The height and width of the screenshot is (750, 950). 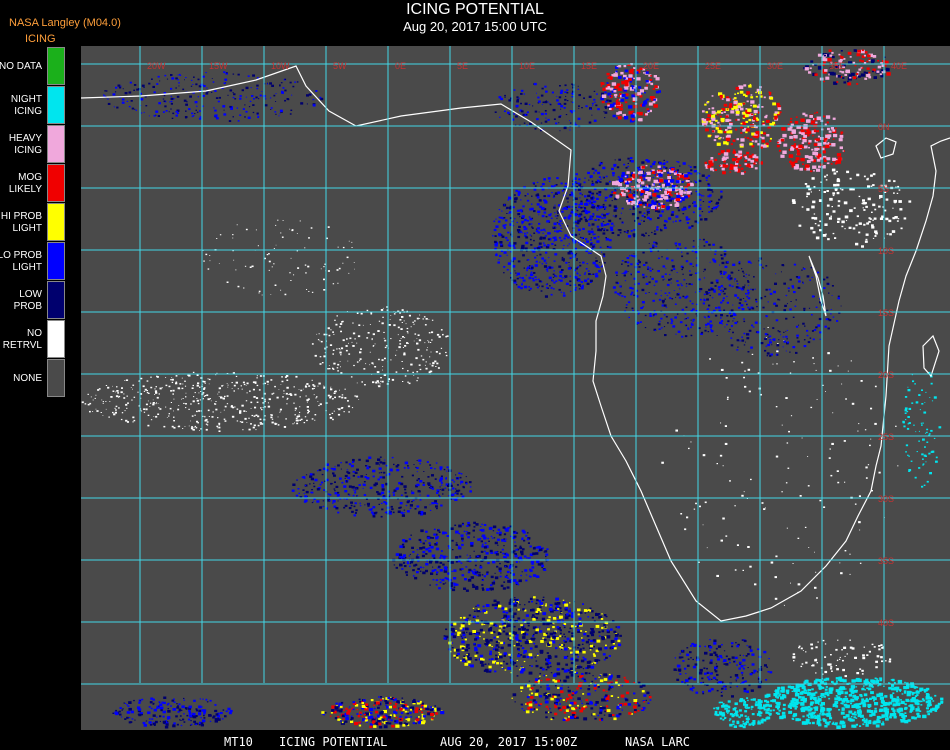 I want to click on longitude-label: 20E, so click(x=651, y=66).